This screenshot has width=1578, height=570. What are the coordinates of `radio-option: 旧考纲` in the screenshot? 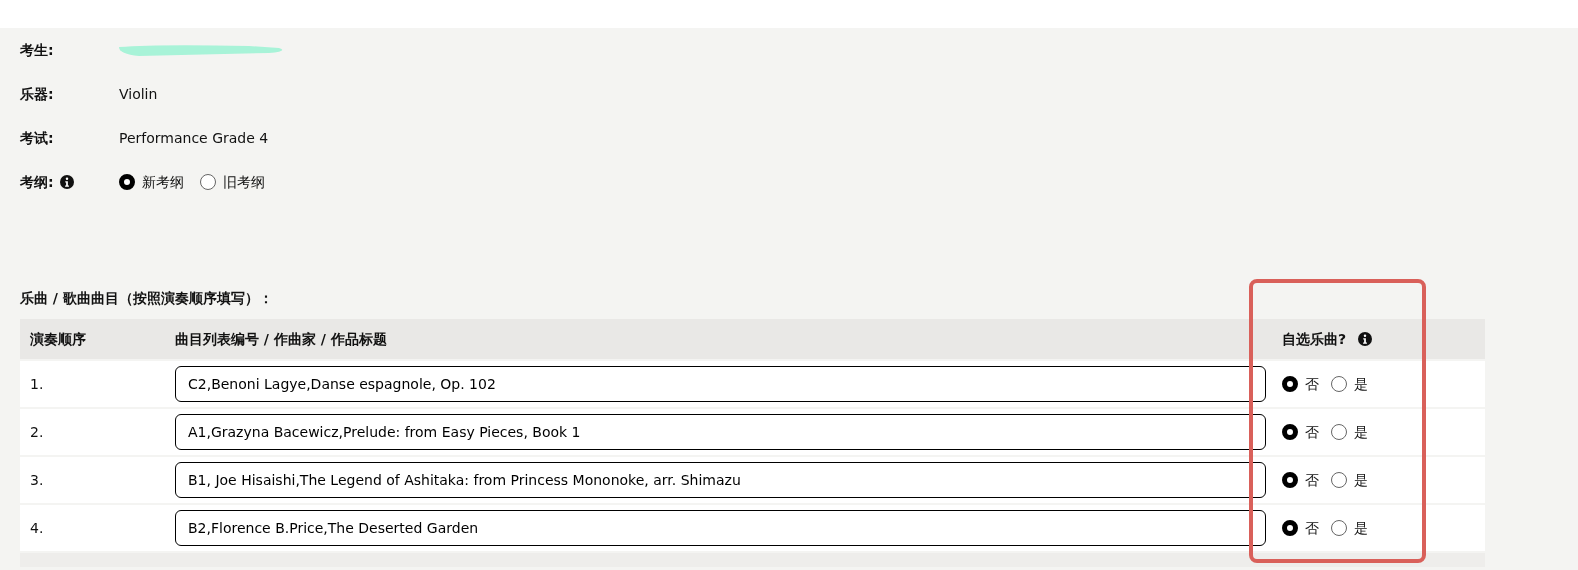 It's located at (232, 182).